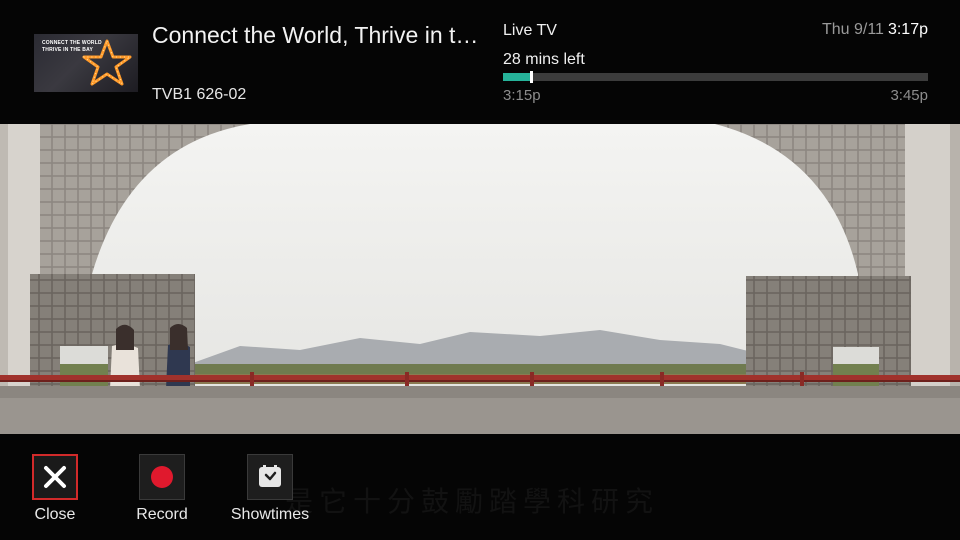  I want to click on start-time: 3:15p, so click(522, 95).